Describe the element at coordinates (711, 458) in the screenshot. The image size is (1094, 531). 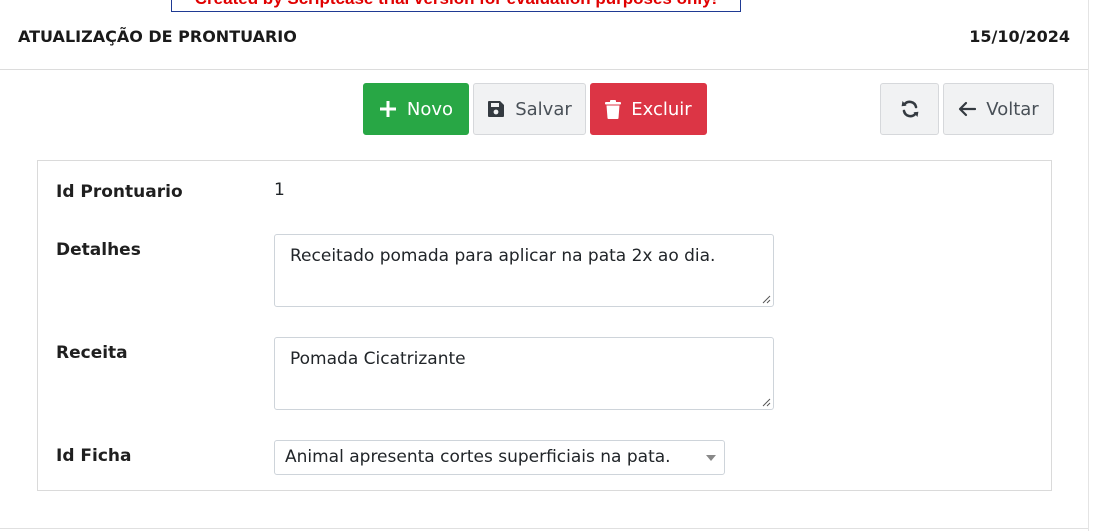
I see `chevron-down-icon` at that location.